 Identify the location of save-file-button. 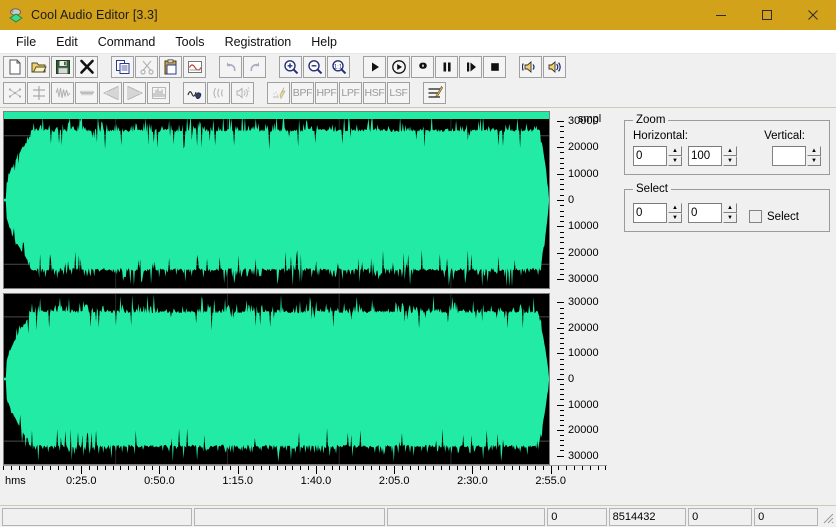
(62, 67).